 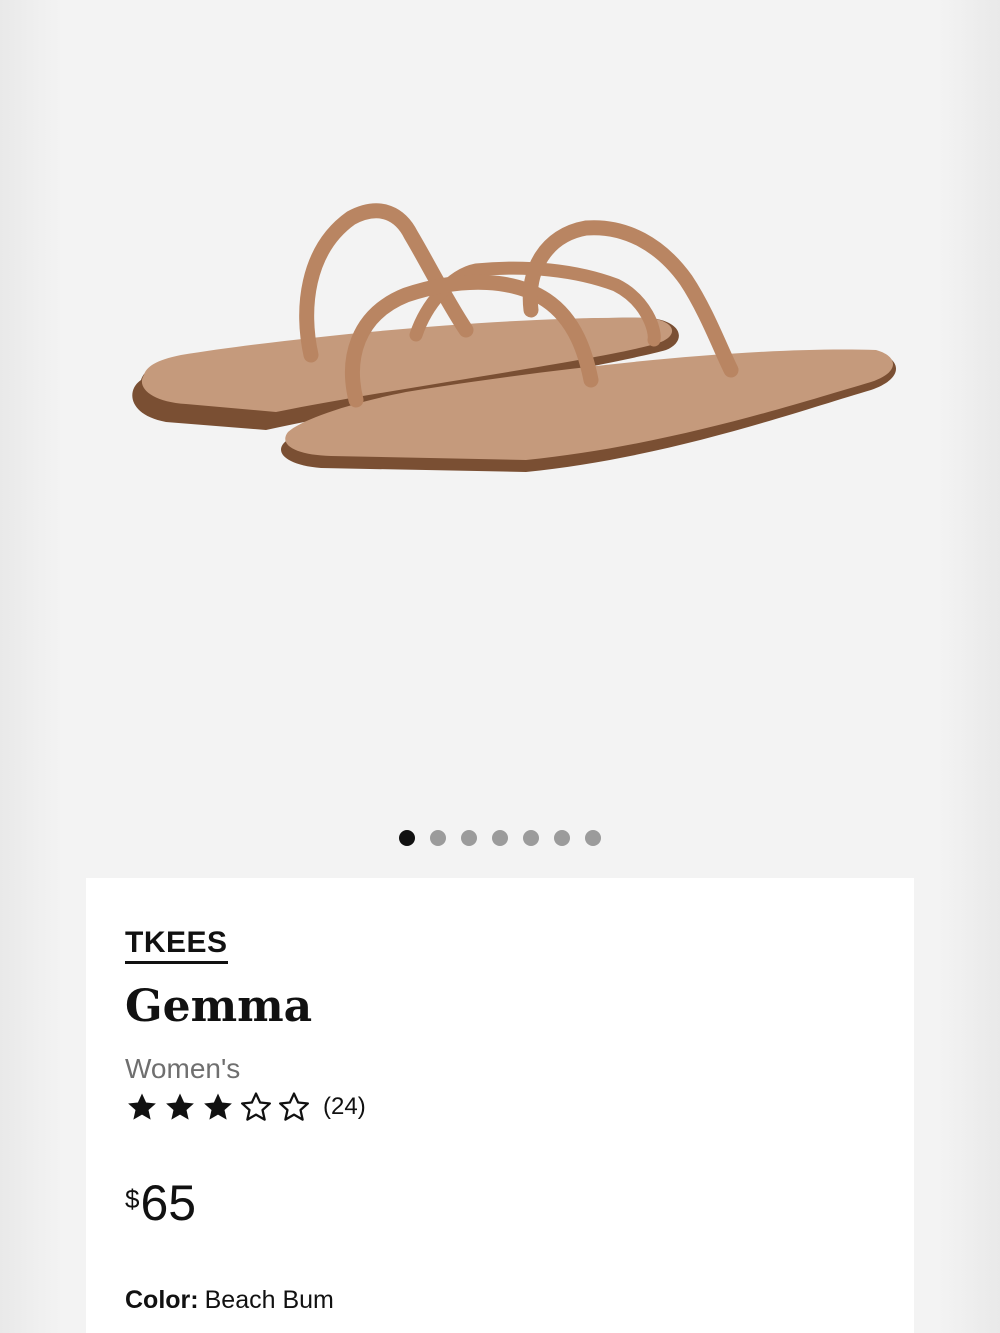 I want to click on gallery-pagination, so click(x=457, y=838).